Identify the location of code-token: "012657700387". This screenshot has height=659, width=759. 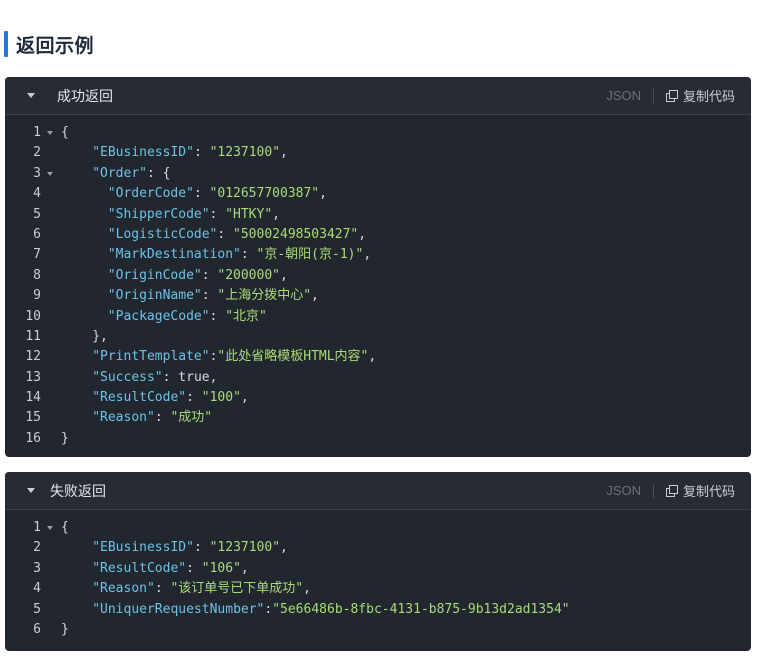
(264, 194).